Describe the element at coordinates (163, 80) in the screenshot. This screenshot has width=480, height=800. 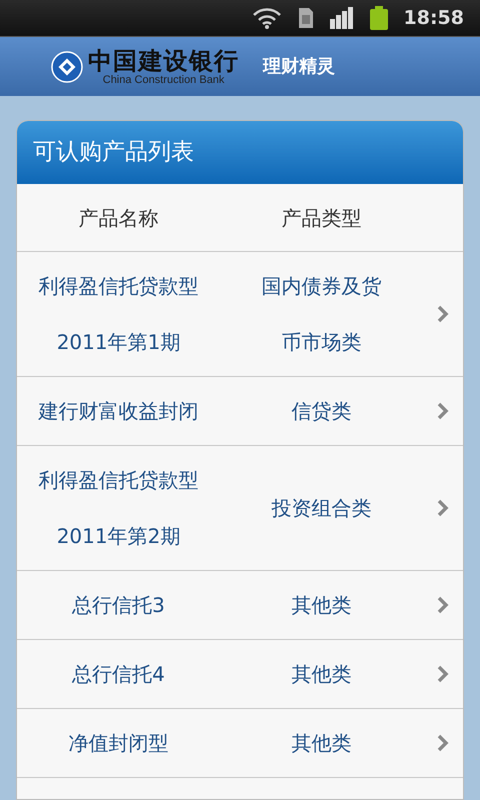
I see `bank-name-english: China Construction Bank` at that location.